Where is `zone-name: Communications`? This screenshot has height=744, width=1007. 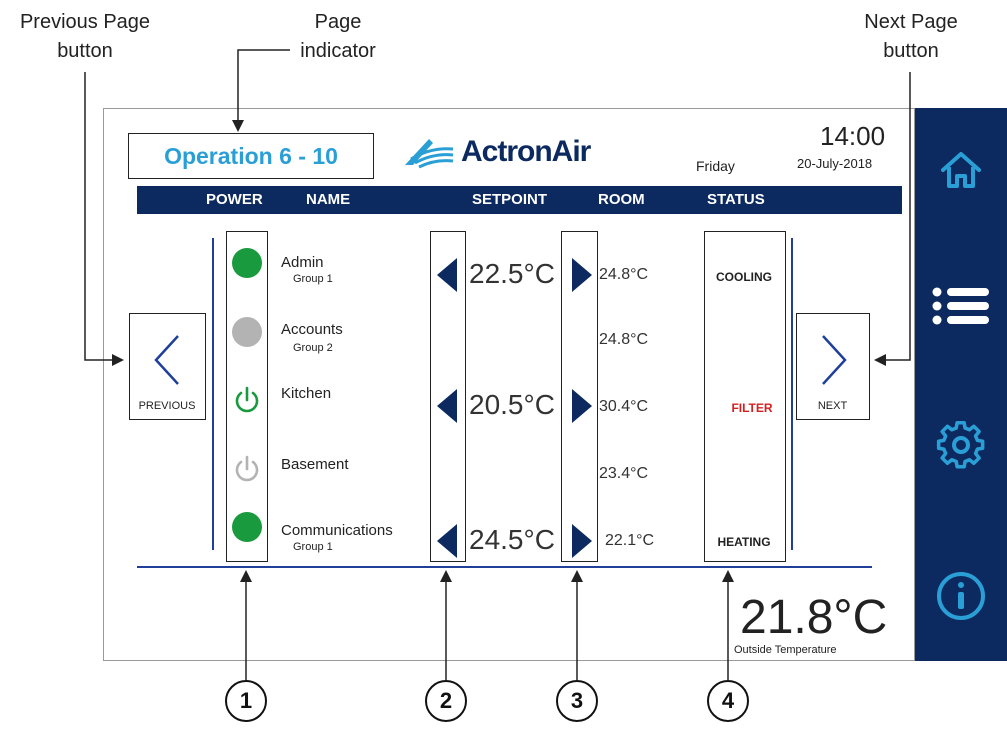
zone-name: Communications is located at coordinates (337, 530).